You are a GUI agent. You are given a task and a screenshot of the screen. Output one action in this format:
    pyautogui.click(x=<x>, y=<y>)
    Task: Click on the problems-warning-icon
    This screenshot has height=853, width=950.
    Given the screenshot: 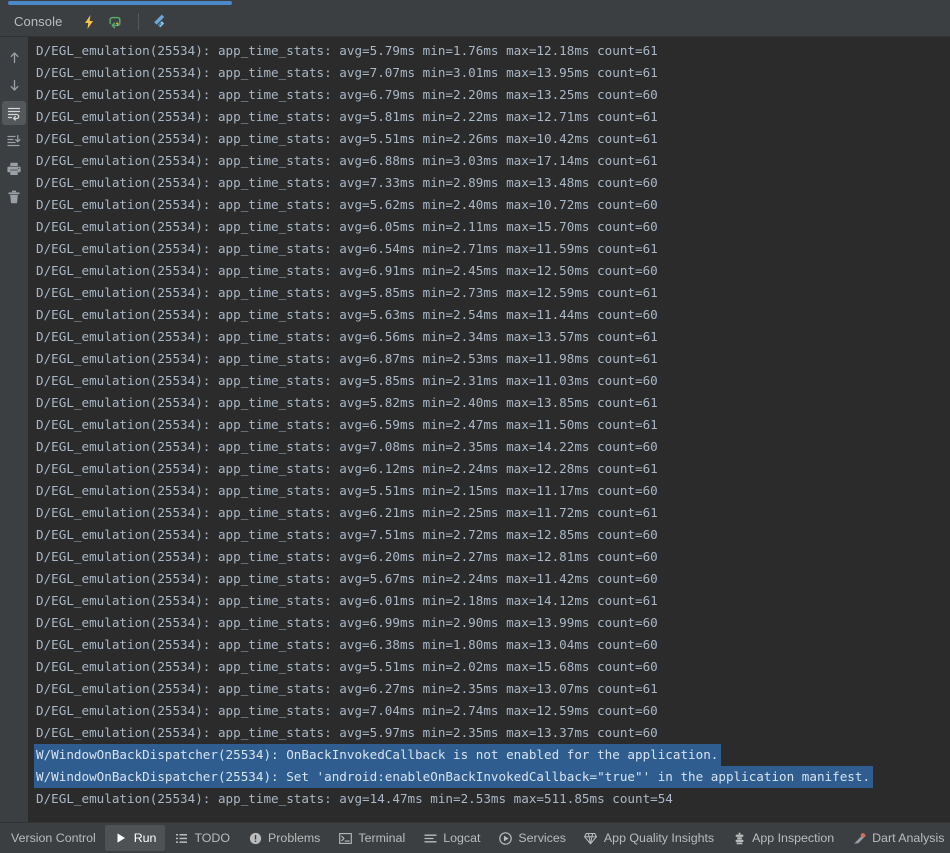 What is the action you would take?
    pyautogui.click(x=255, y=838)
    